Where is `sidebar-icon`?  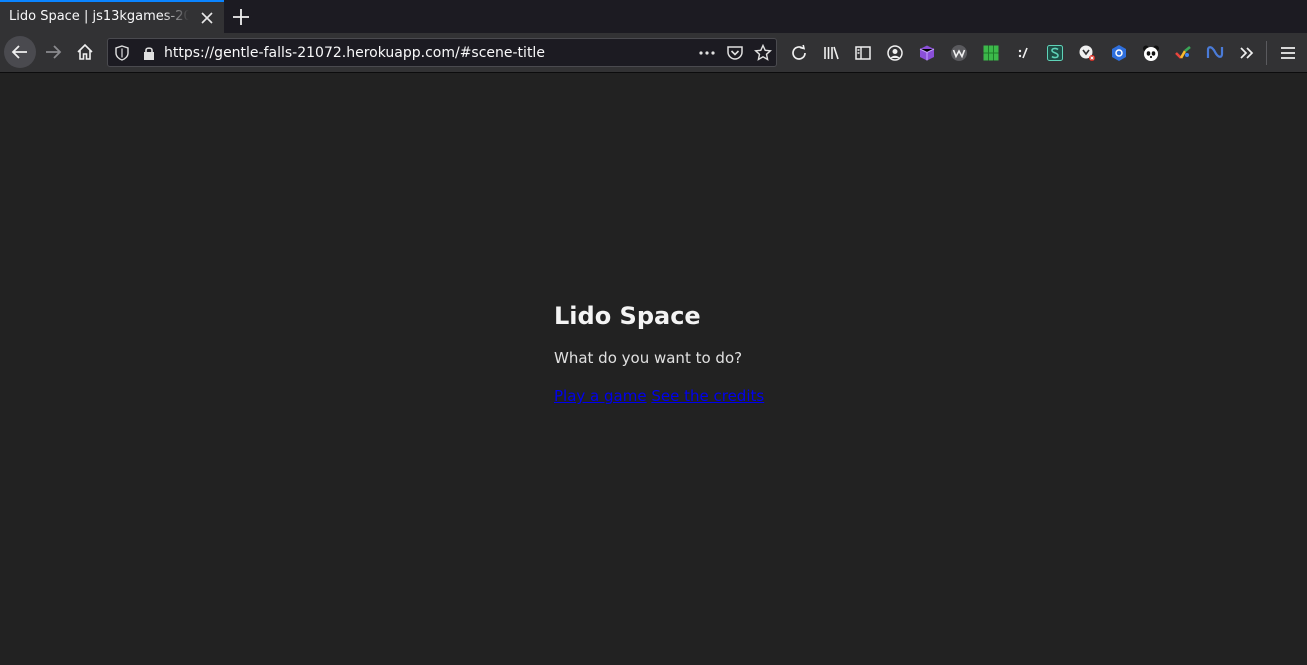 sidebar-icon is located at coordinates (863, 53).